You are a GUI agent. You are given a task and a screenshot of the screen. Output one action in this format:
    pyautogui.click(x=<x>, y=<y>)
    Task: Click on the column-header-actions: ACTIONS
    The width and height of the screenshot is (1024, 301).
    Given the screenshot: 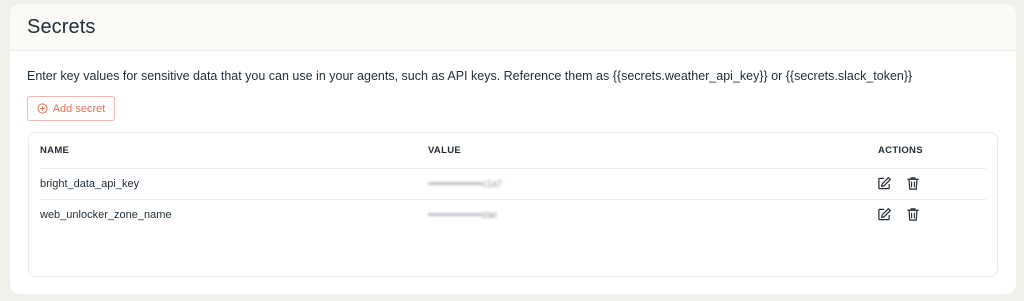 What is the action you would take?
    pyautogui.click(x=900, y=150)
    